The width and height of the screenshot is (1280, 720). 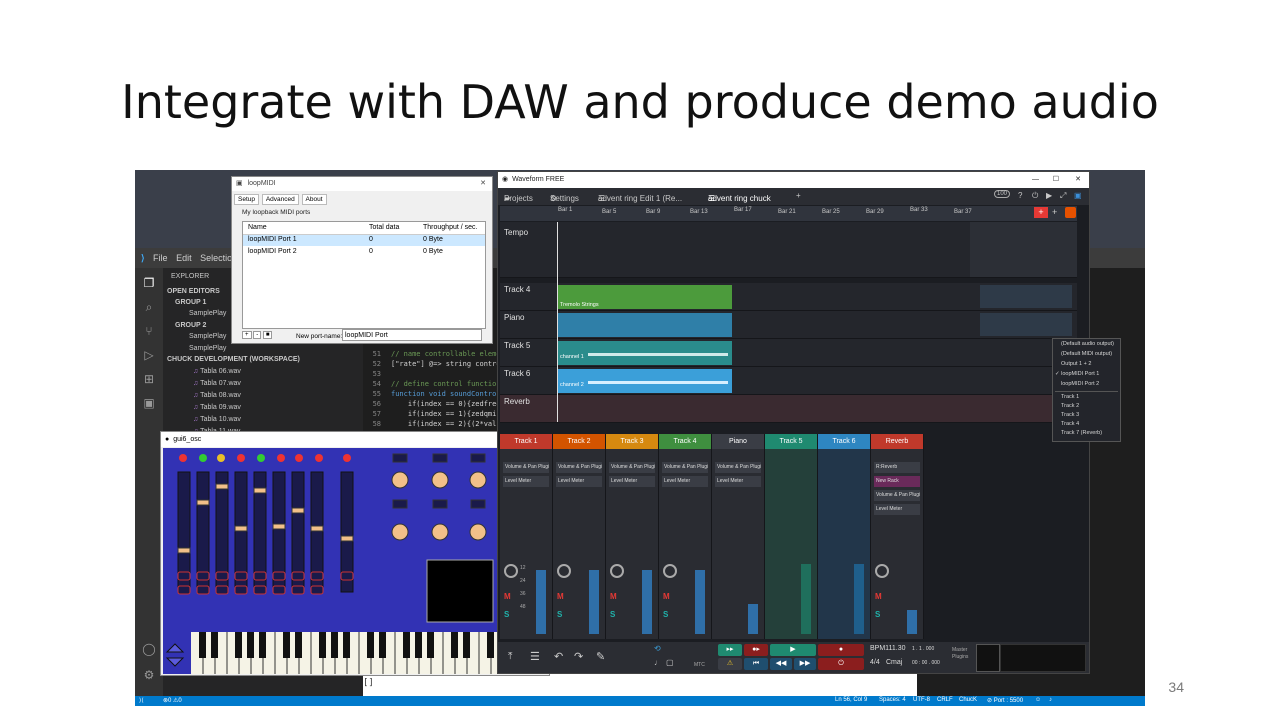 What do you see at coordinates (897, 441) in the screenshot?
I see `strip-name: Reverb` at bounding box center [897, 441].